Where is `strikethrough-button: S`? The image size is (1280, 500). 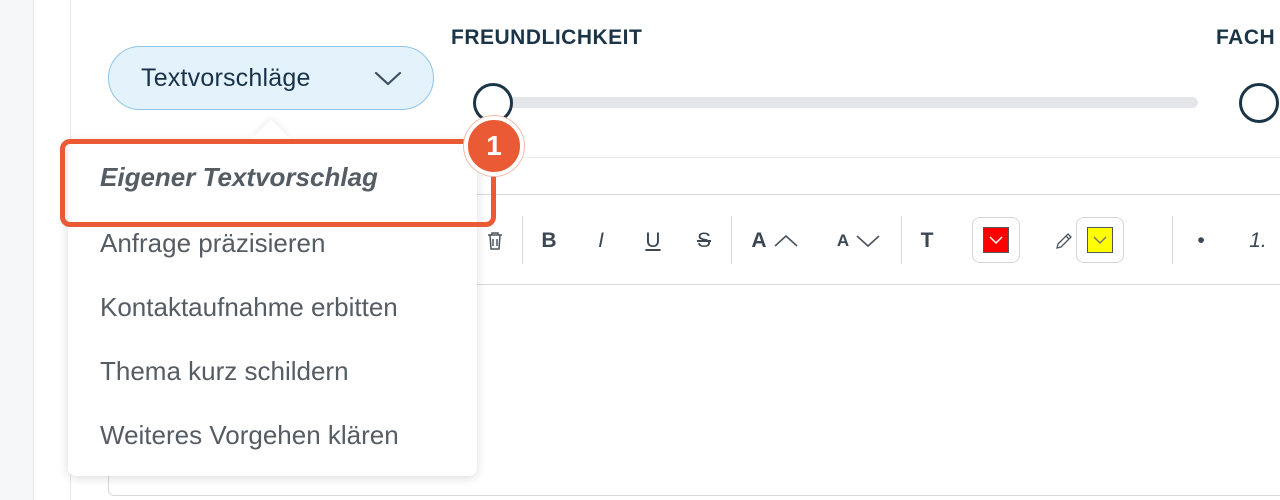 strikethrough-button: S is located at coordinates (704, 241).